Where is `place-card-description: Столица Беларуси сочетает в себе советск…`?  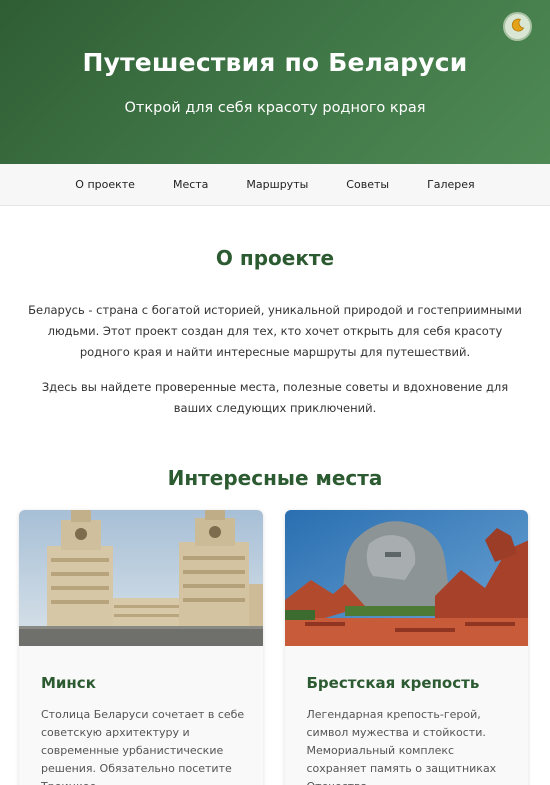
place-card-description: Столица Беларуси сочетает в себе советск… is located at coordinates (143, 746).